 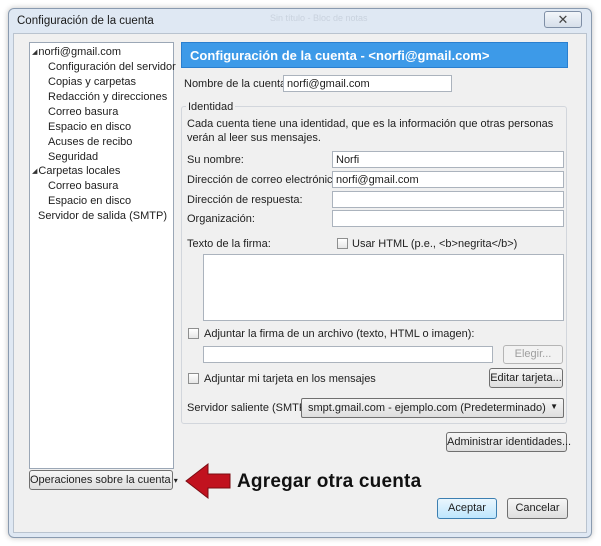 What do you see at coordinates (89, 201) in the screenshot?
I see `tree-item-local-disk-space: Espacio en disco` at bounding box center [89, 201].